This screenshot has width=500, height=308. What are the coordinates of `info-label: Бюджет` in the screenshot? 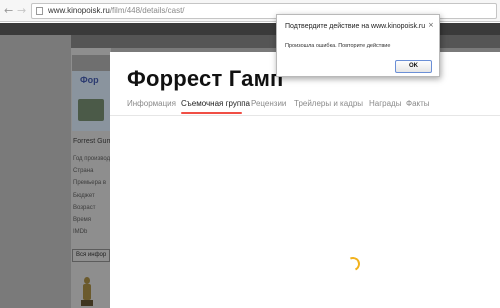 It's located at (84, 196).